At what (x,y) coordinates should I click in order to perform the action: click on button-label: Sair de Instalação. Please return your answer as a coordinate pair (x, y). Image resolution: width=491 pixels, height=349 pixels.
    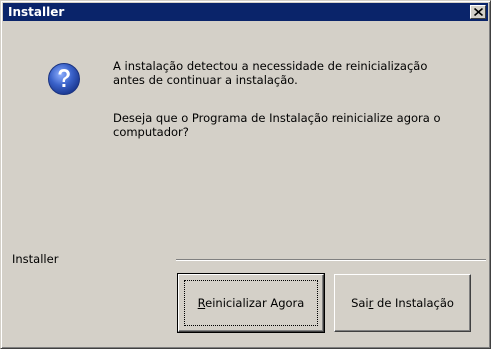
    Looking at the image, I should click on (402, 303).